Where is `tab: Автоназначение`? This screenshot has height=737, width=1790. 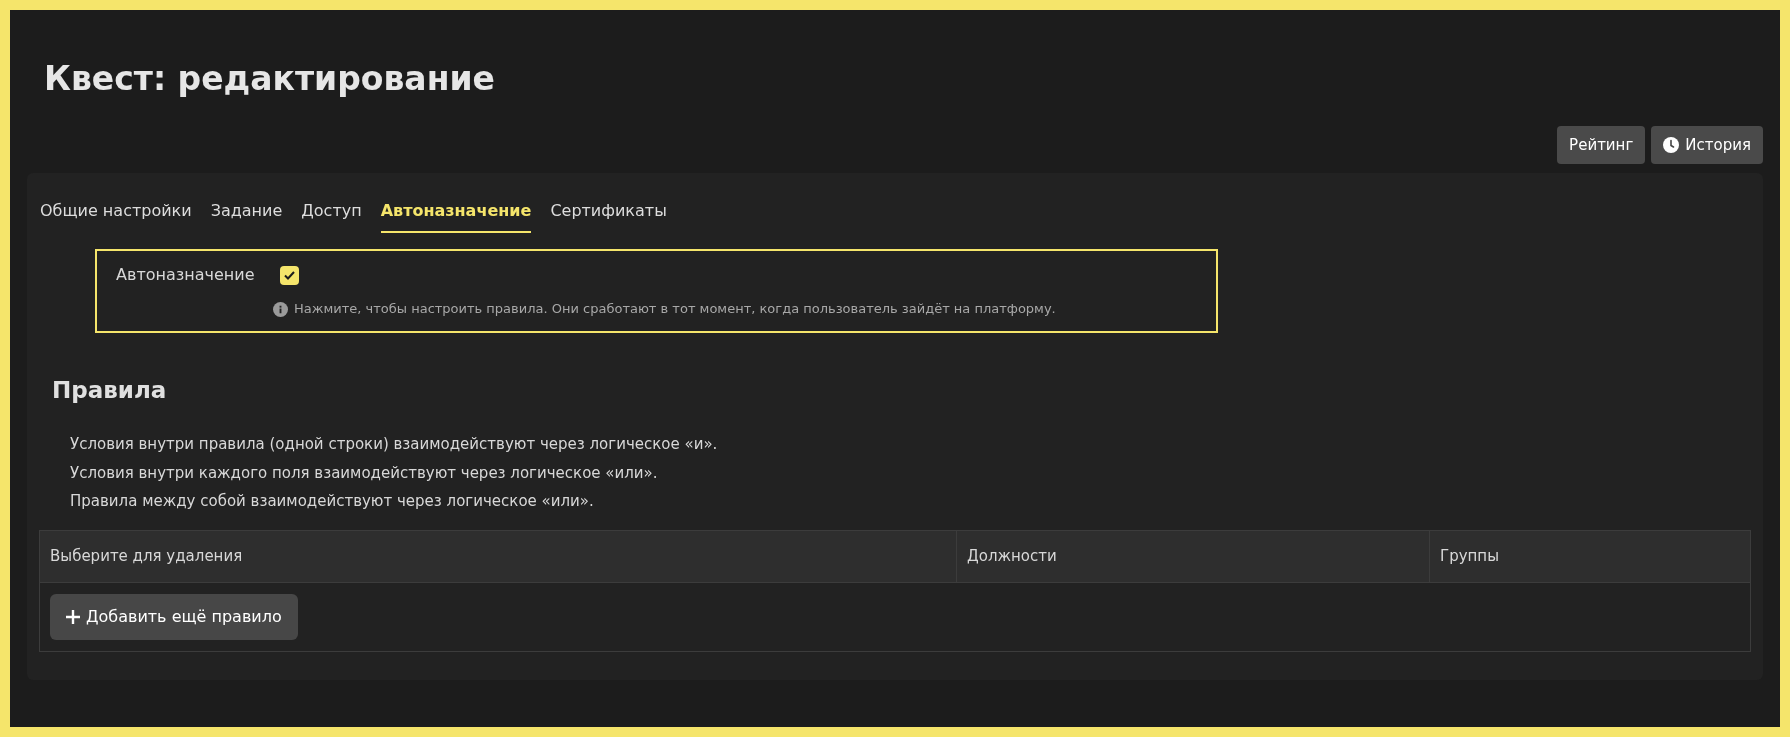 tab: Автоназначение is located at coordinates (456, 216).